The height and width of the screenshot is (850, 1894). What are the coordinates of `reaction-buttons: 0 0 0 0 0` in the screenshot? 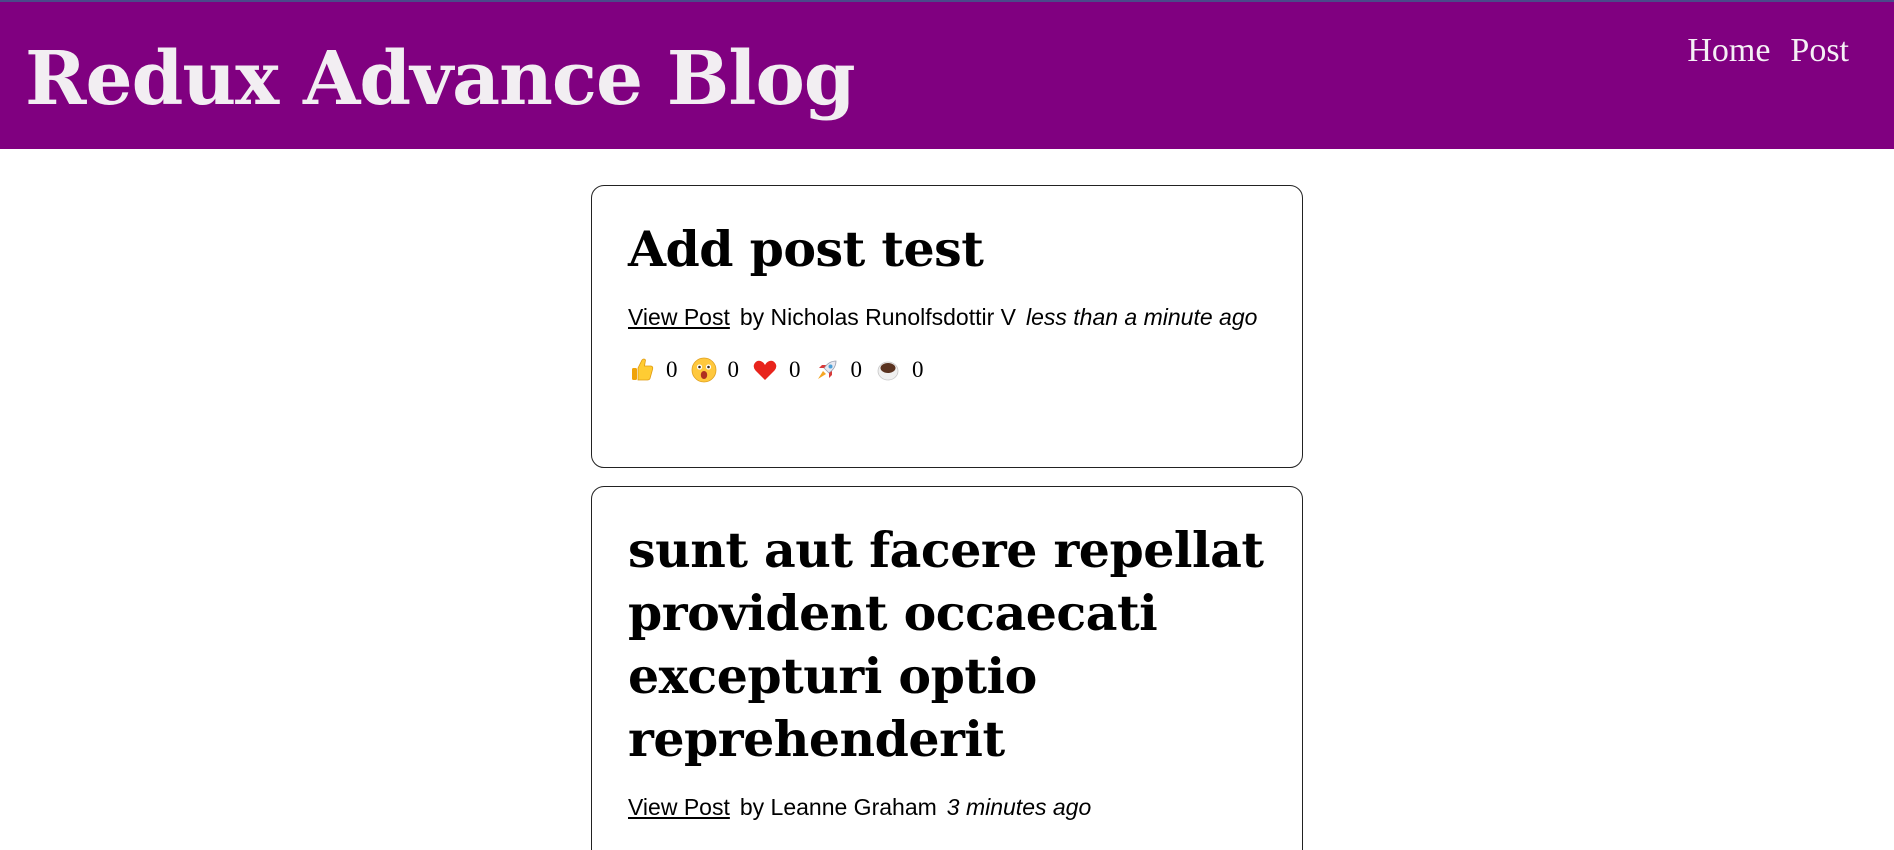 It's located at (947, 370).